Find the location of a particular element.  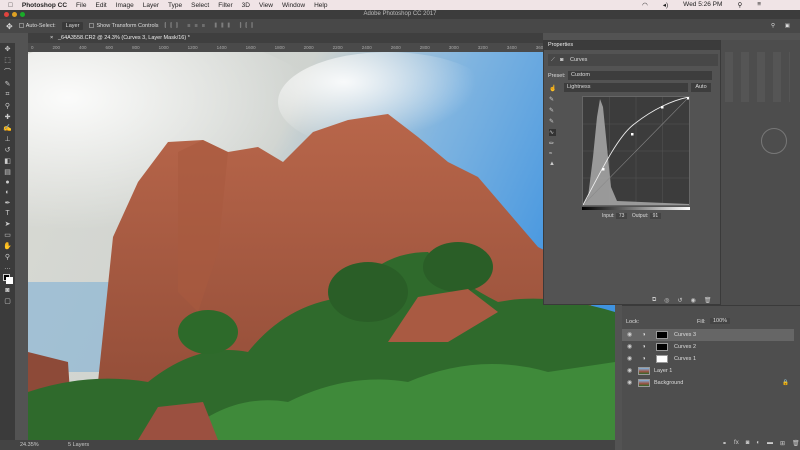

move-tool-icon: ✥ is located at coordinates (8, 49).